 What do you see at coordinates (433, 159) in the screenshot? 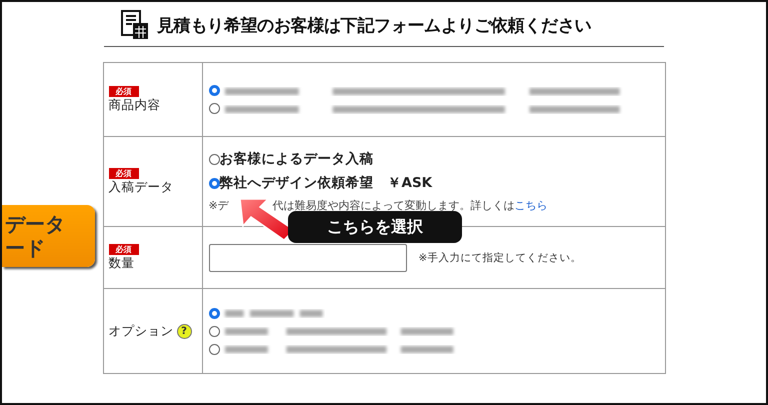
I see `radio-option: お客様によるデータ入稿` at bounding box center [433, 159].